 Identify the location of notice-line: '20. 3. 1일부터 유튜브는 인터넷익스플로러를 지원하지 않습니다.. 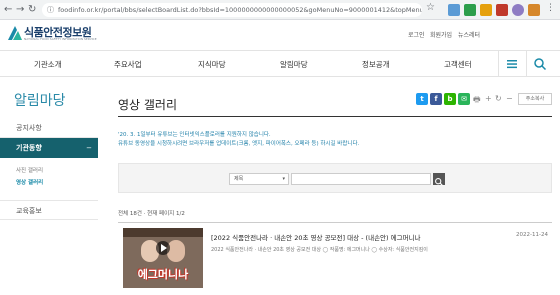
(194, 135).